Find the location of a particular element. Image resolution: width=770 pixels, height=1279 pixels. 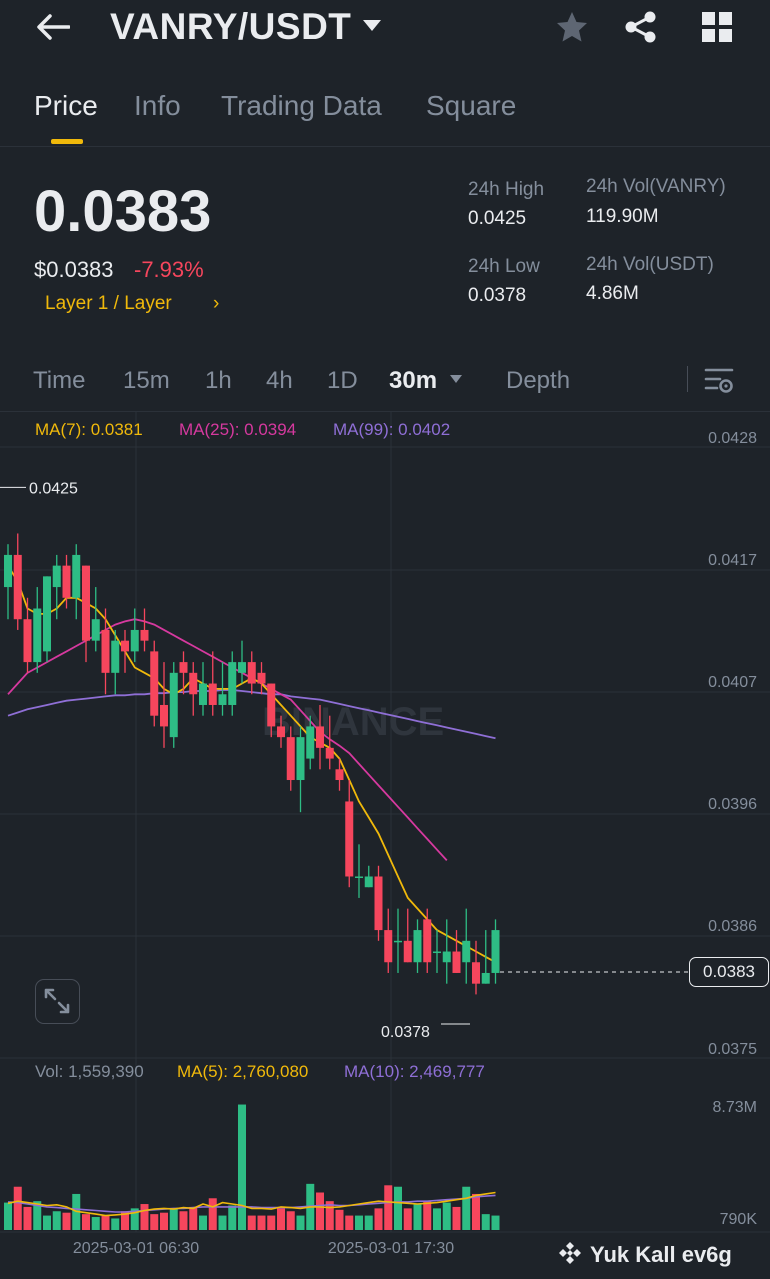

back-arrow-icon is located at coordinates (53, 27).